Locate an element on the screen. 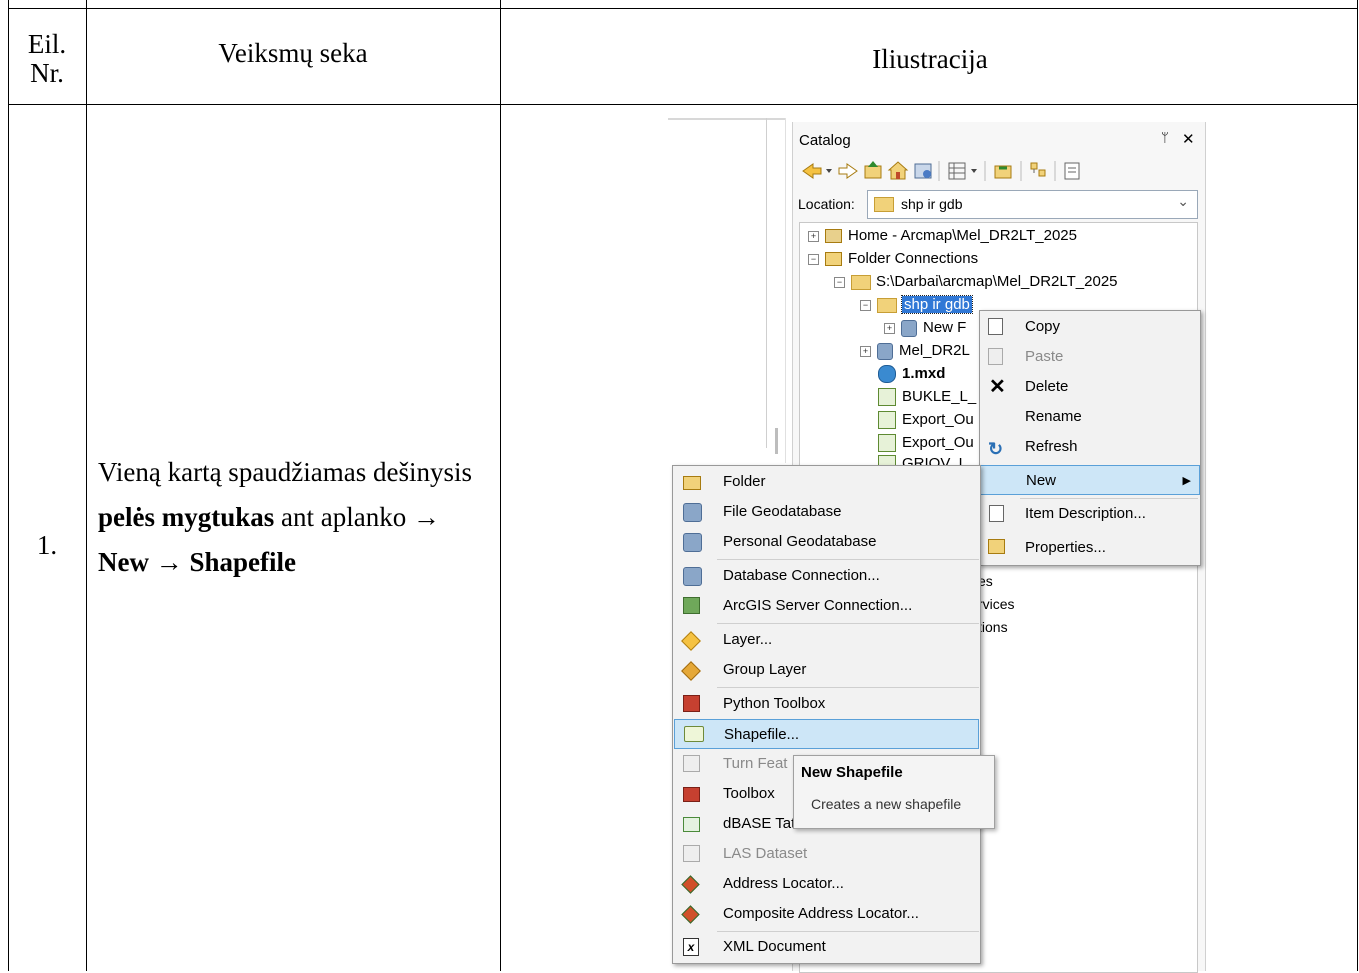  screenshot-divider is located at coordinates (766, 283).